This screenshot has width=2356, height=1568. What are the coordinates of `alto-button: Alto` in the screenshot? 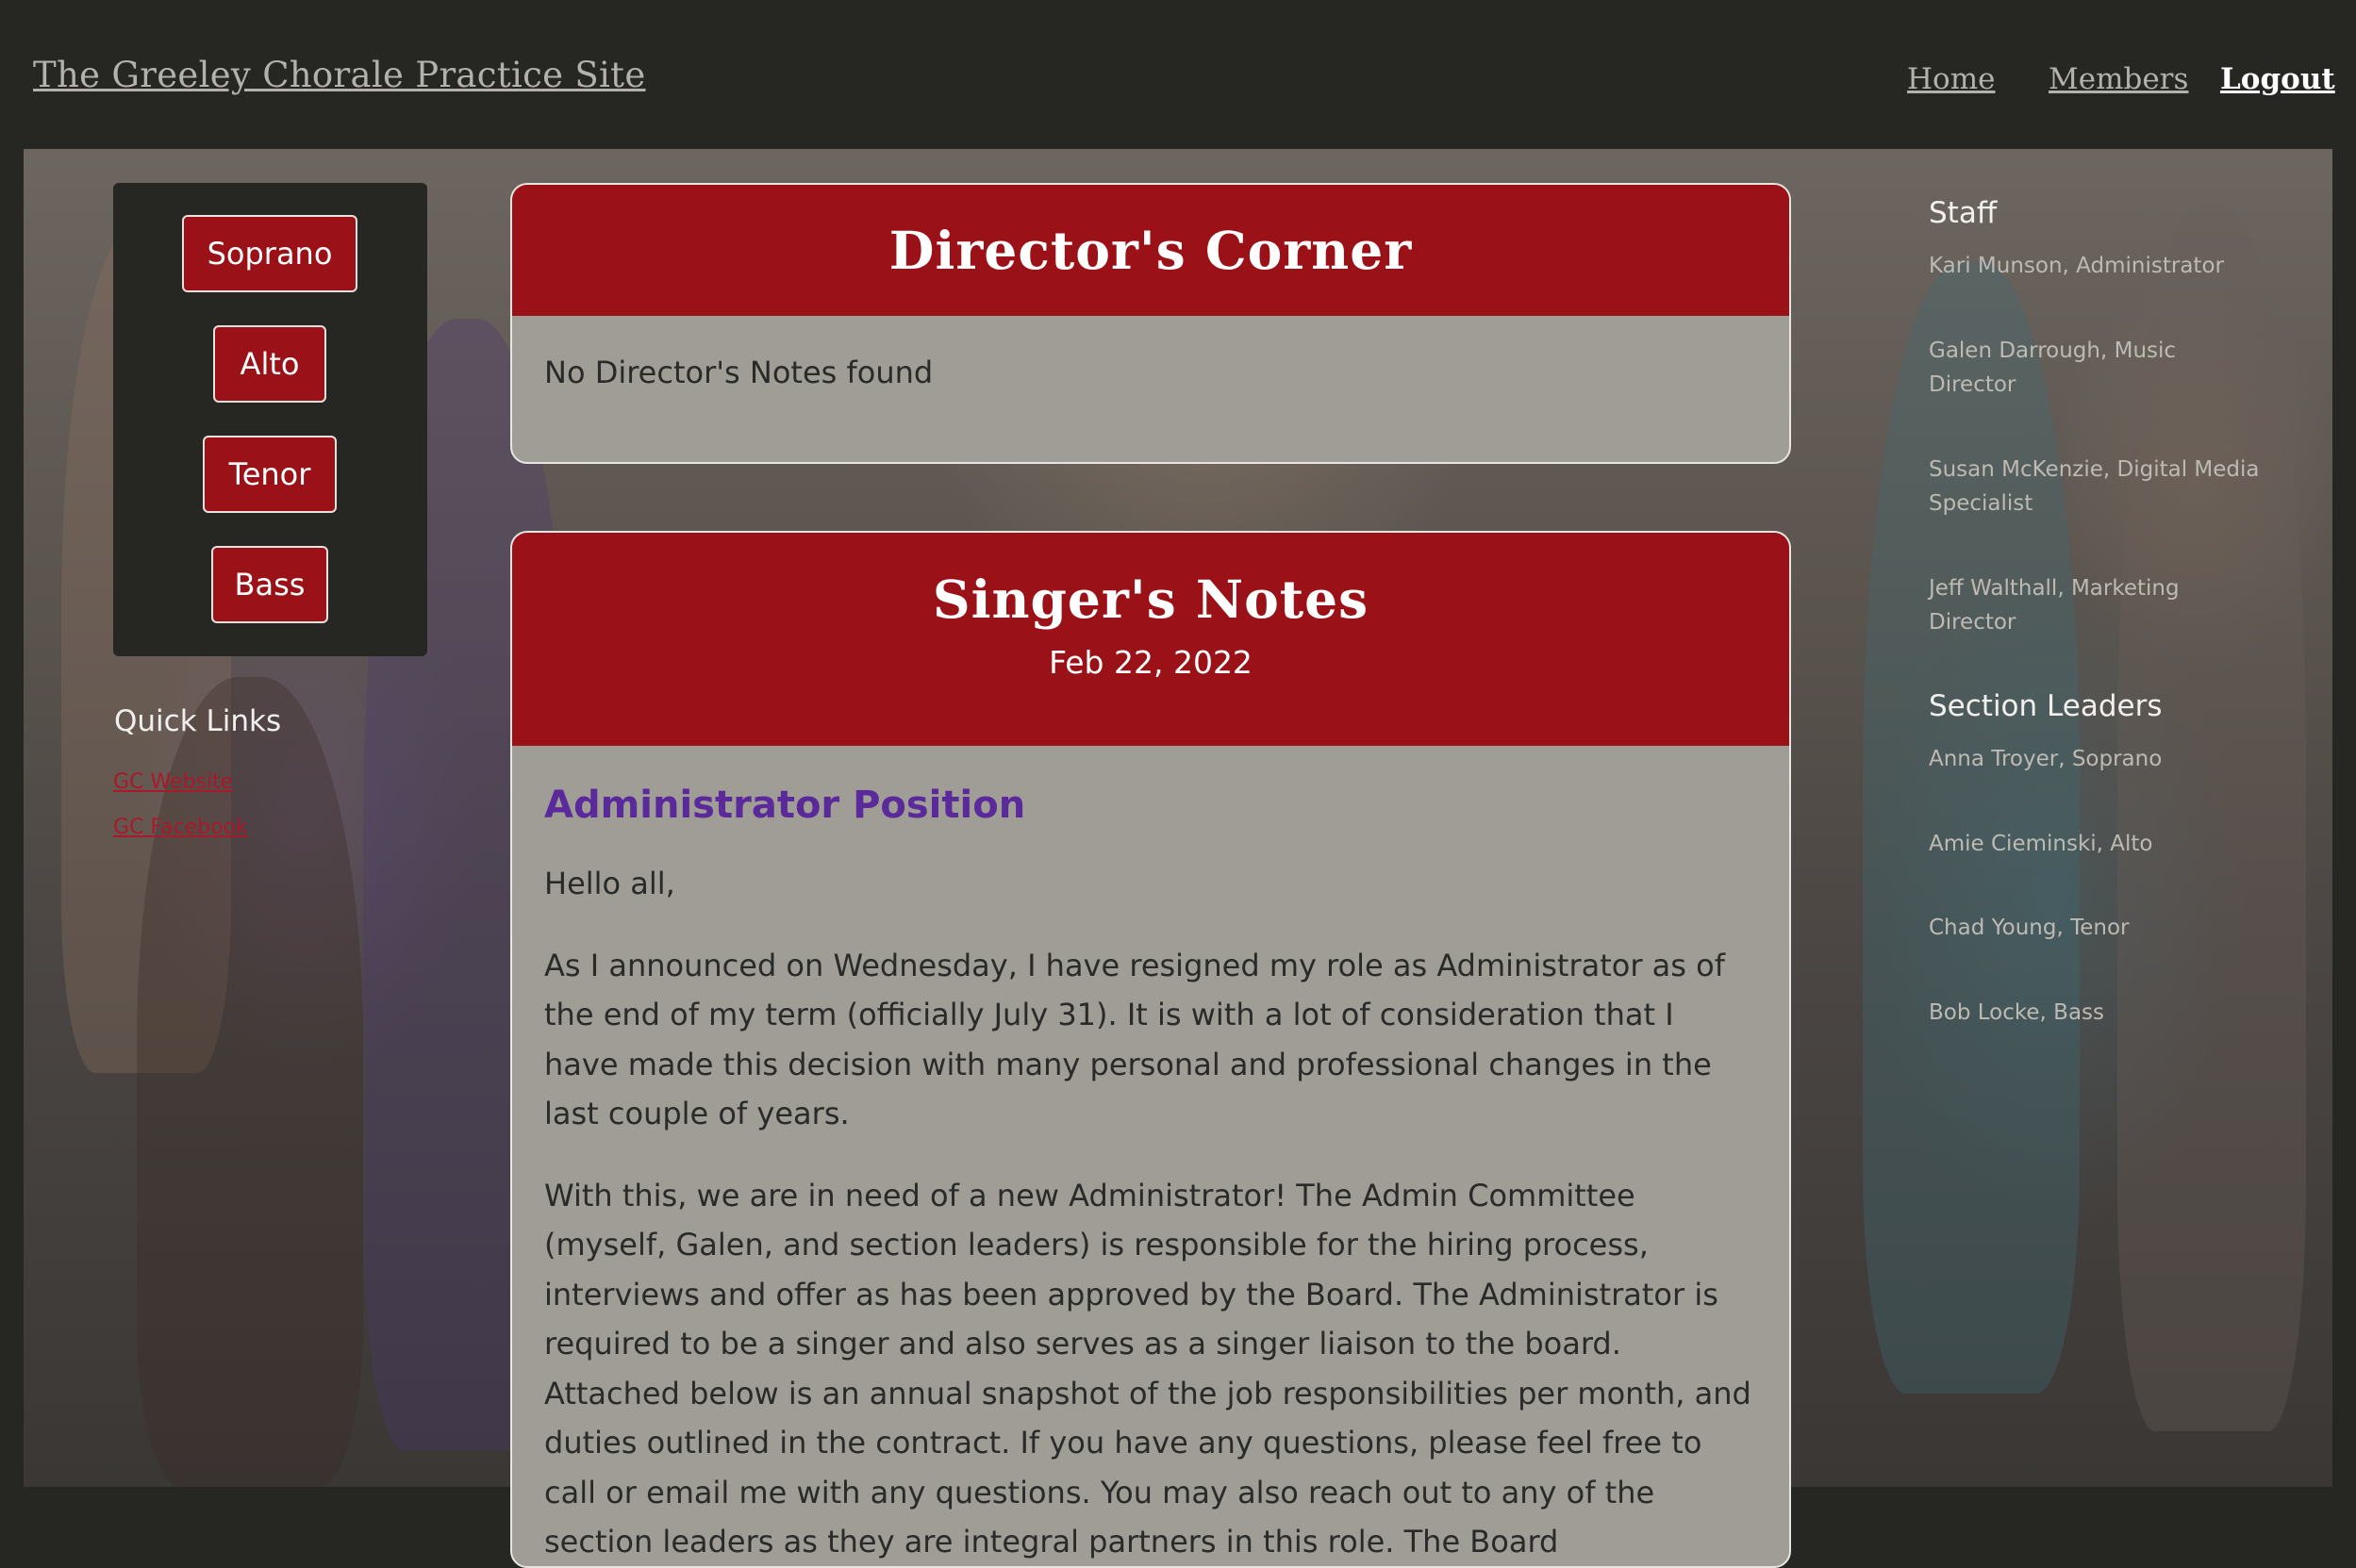 It's located at (269, 364).